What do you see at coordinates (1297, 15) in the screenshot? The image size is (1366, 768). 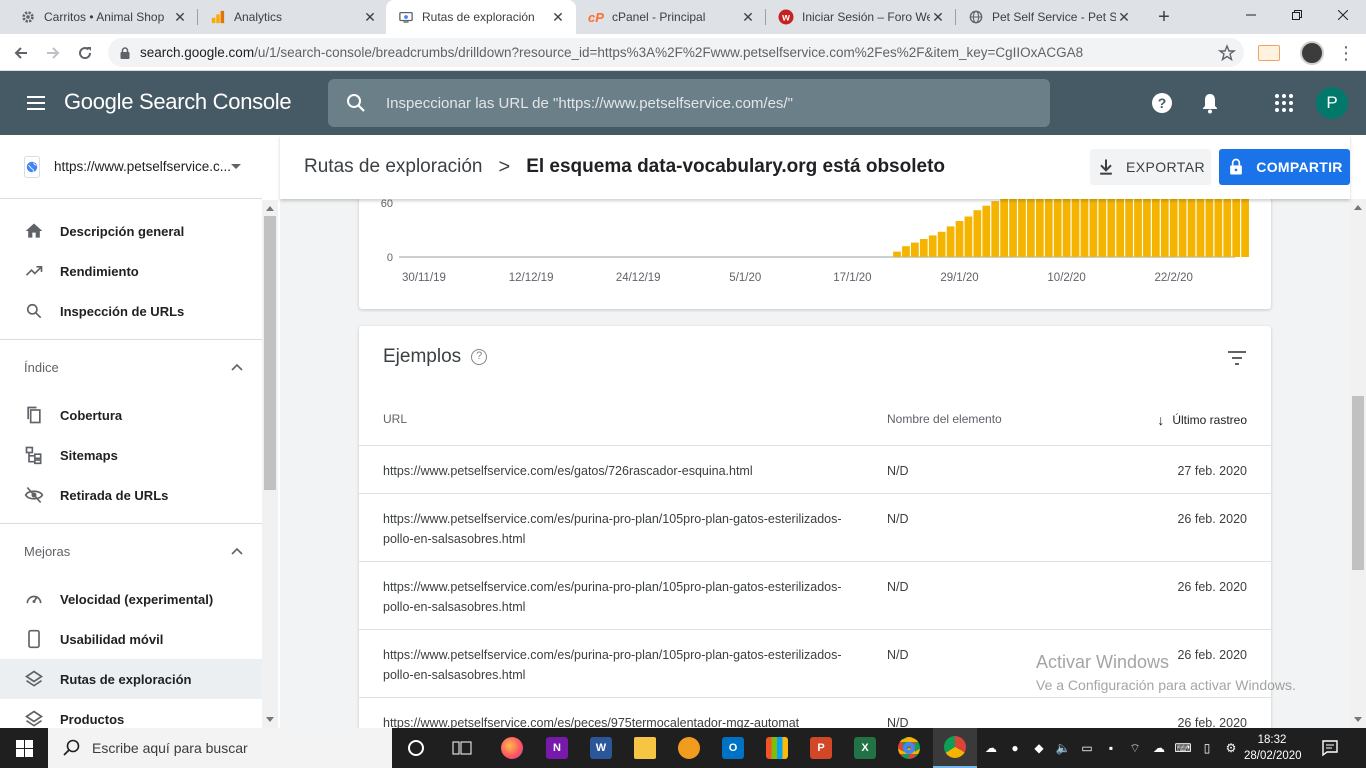 I see `restore-window-button` at bounding box center [1297, 15].